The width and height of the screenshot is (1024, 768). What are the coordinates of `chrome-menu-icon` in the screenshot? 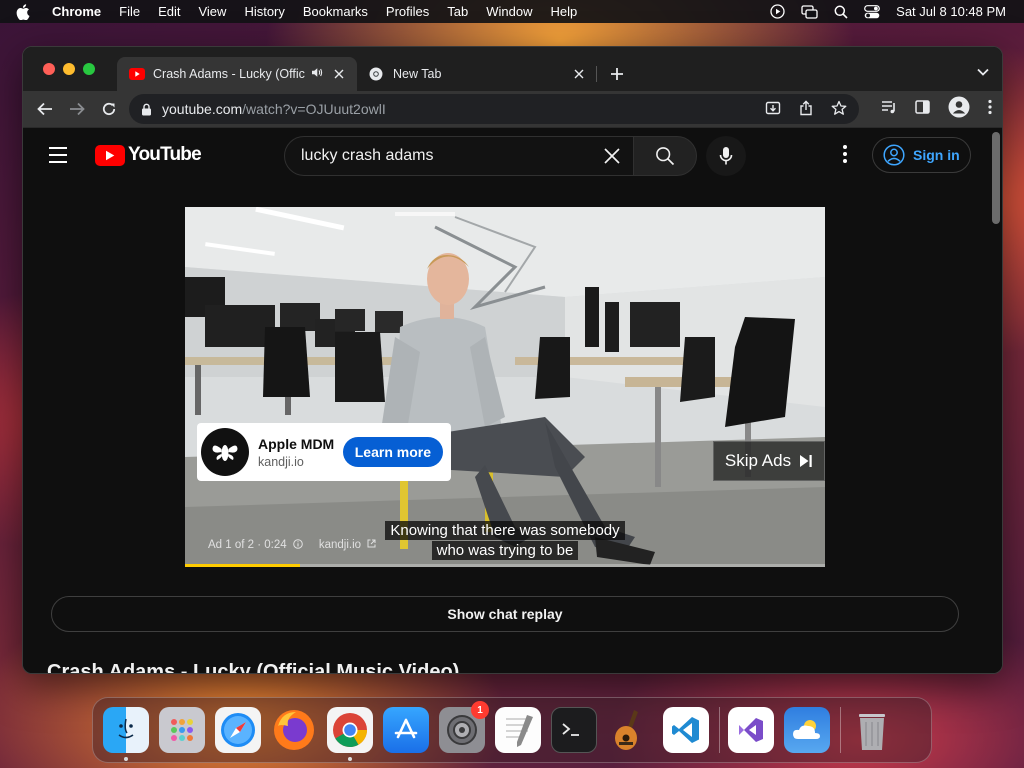 It's located at (990, 109).